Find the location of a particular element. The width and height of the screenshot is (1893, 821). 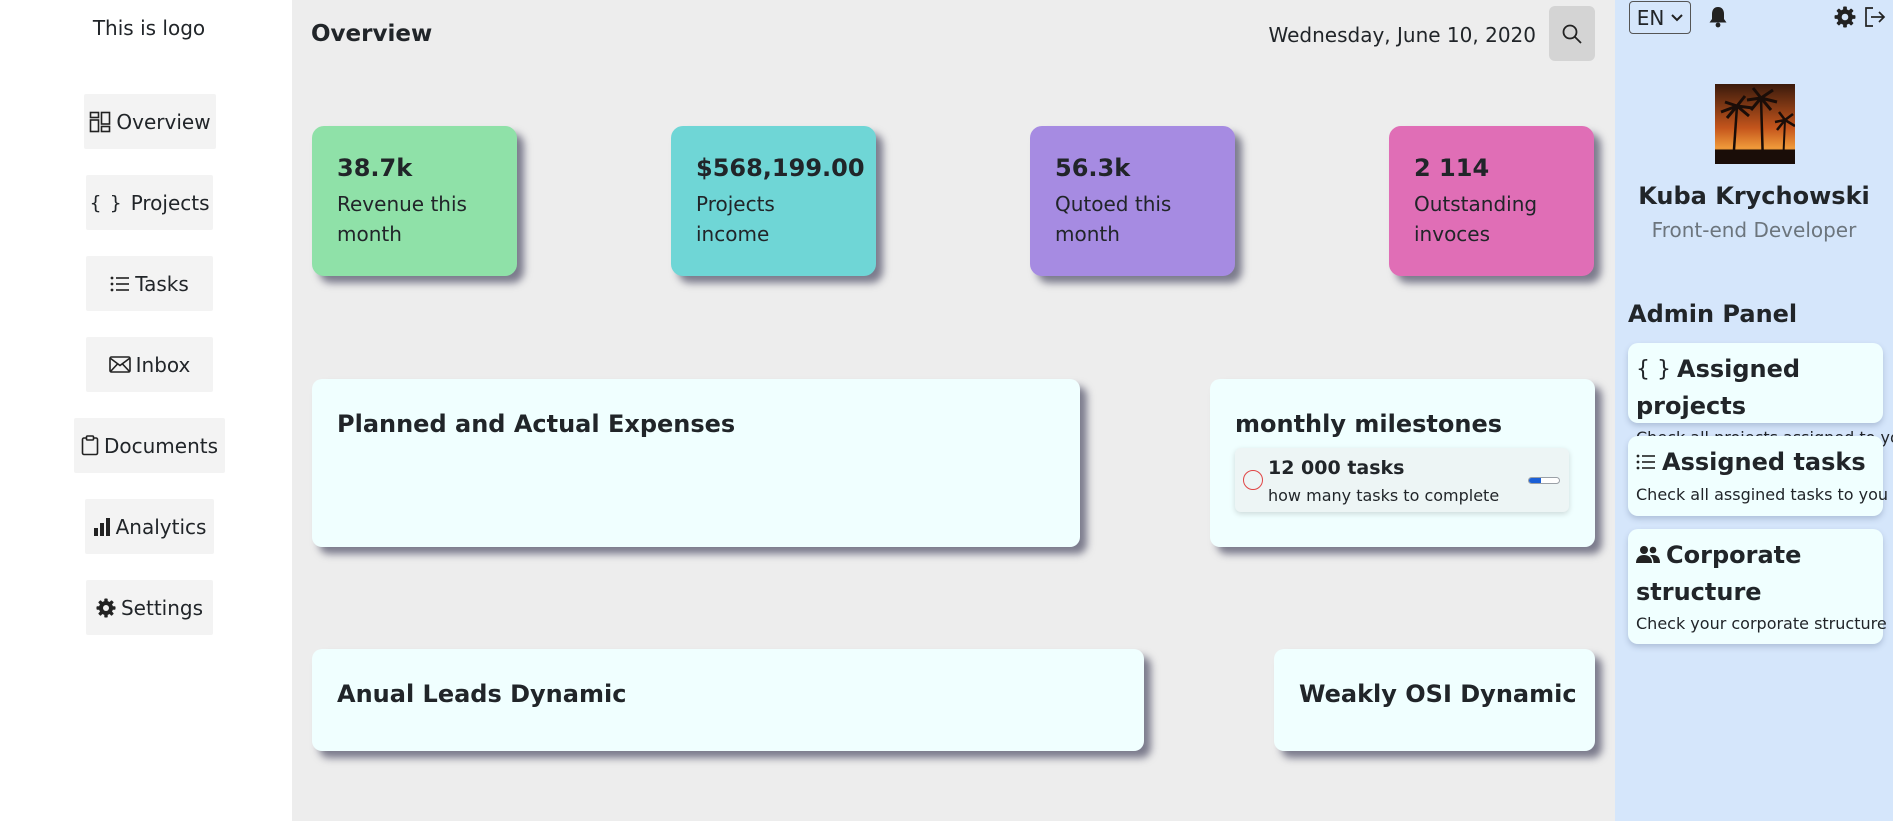

sidebar-item-projects: { } Projects is located at coordinates (149, 202).